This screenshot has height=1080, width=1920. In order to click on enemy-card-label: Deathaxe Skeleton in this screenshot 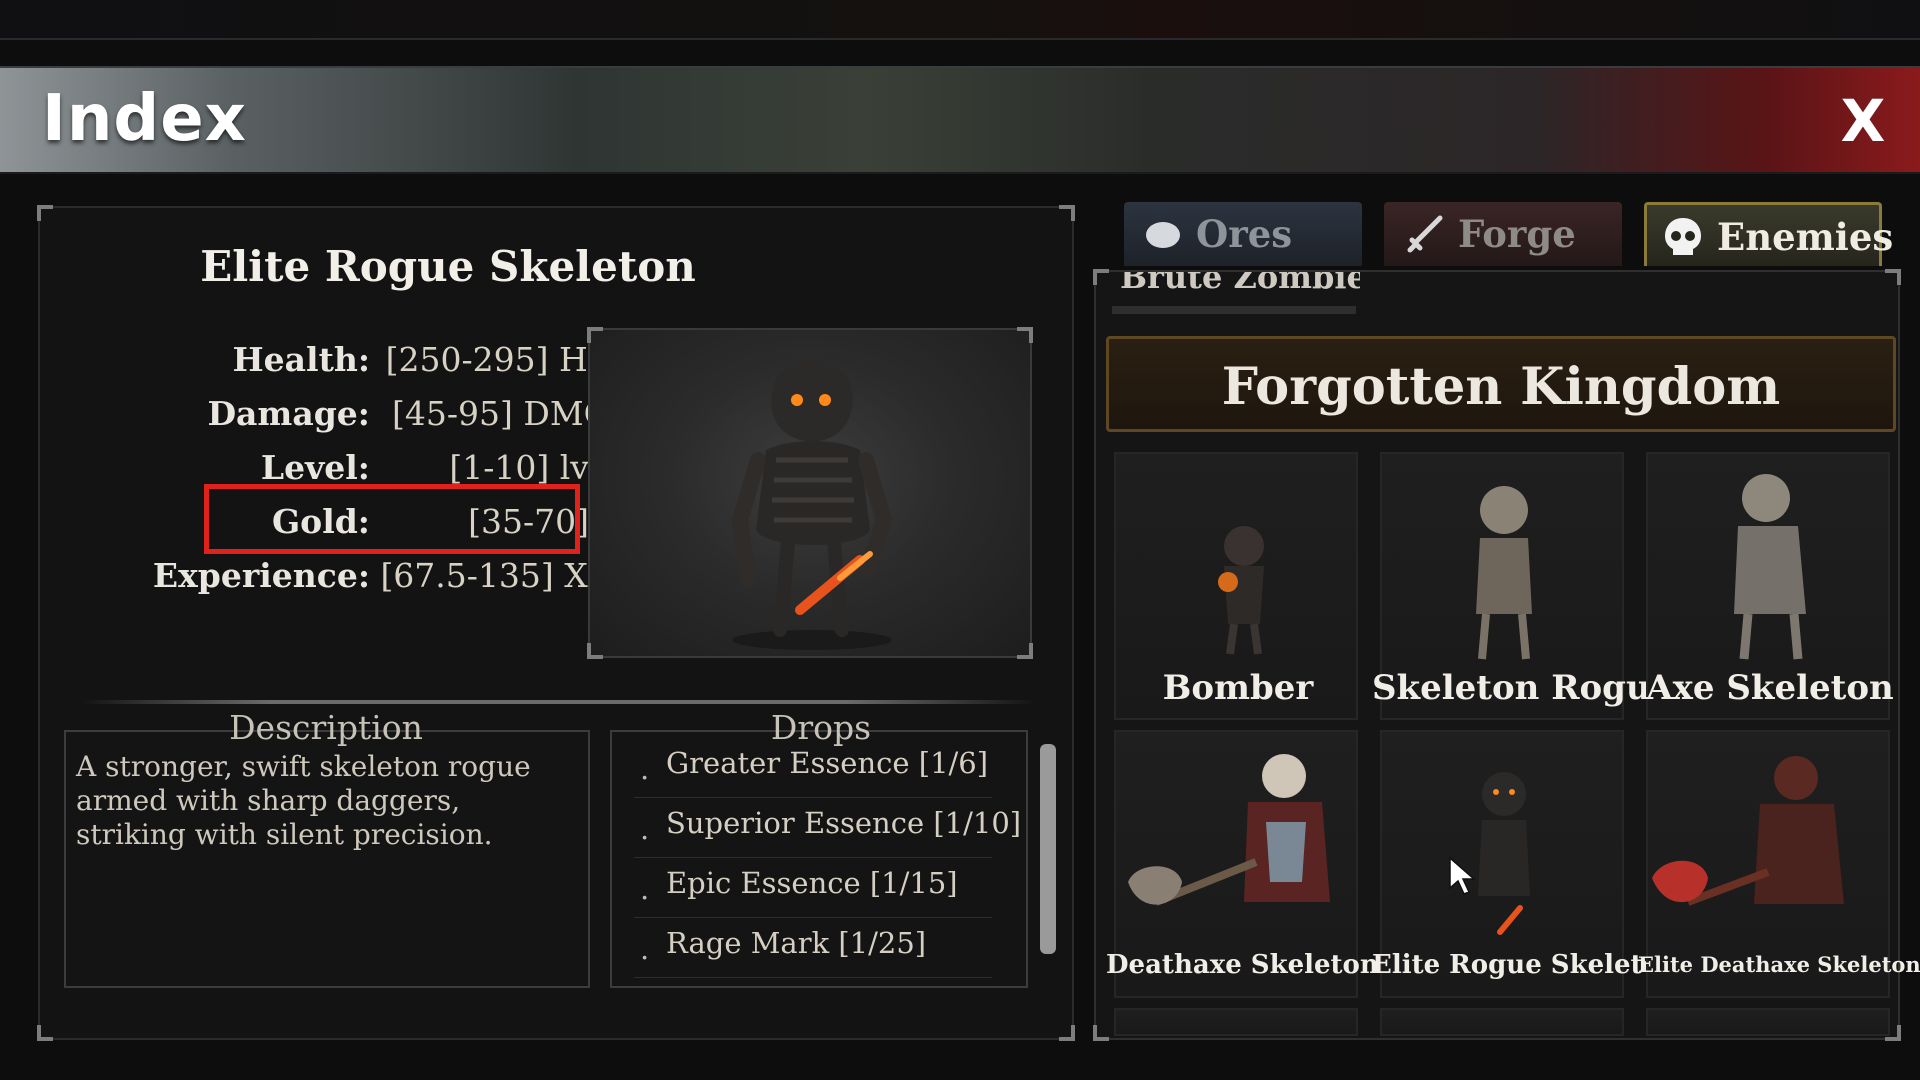, I will do `click(1242, 965)`.